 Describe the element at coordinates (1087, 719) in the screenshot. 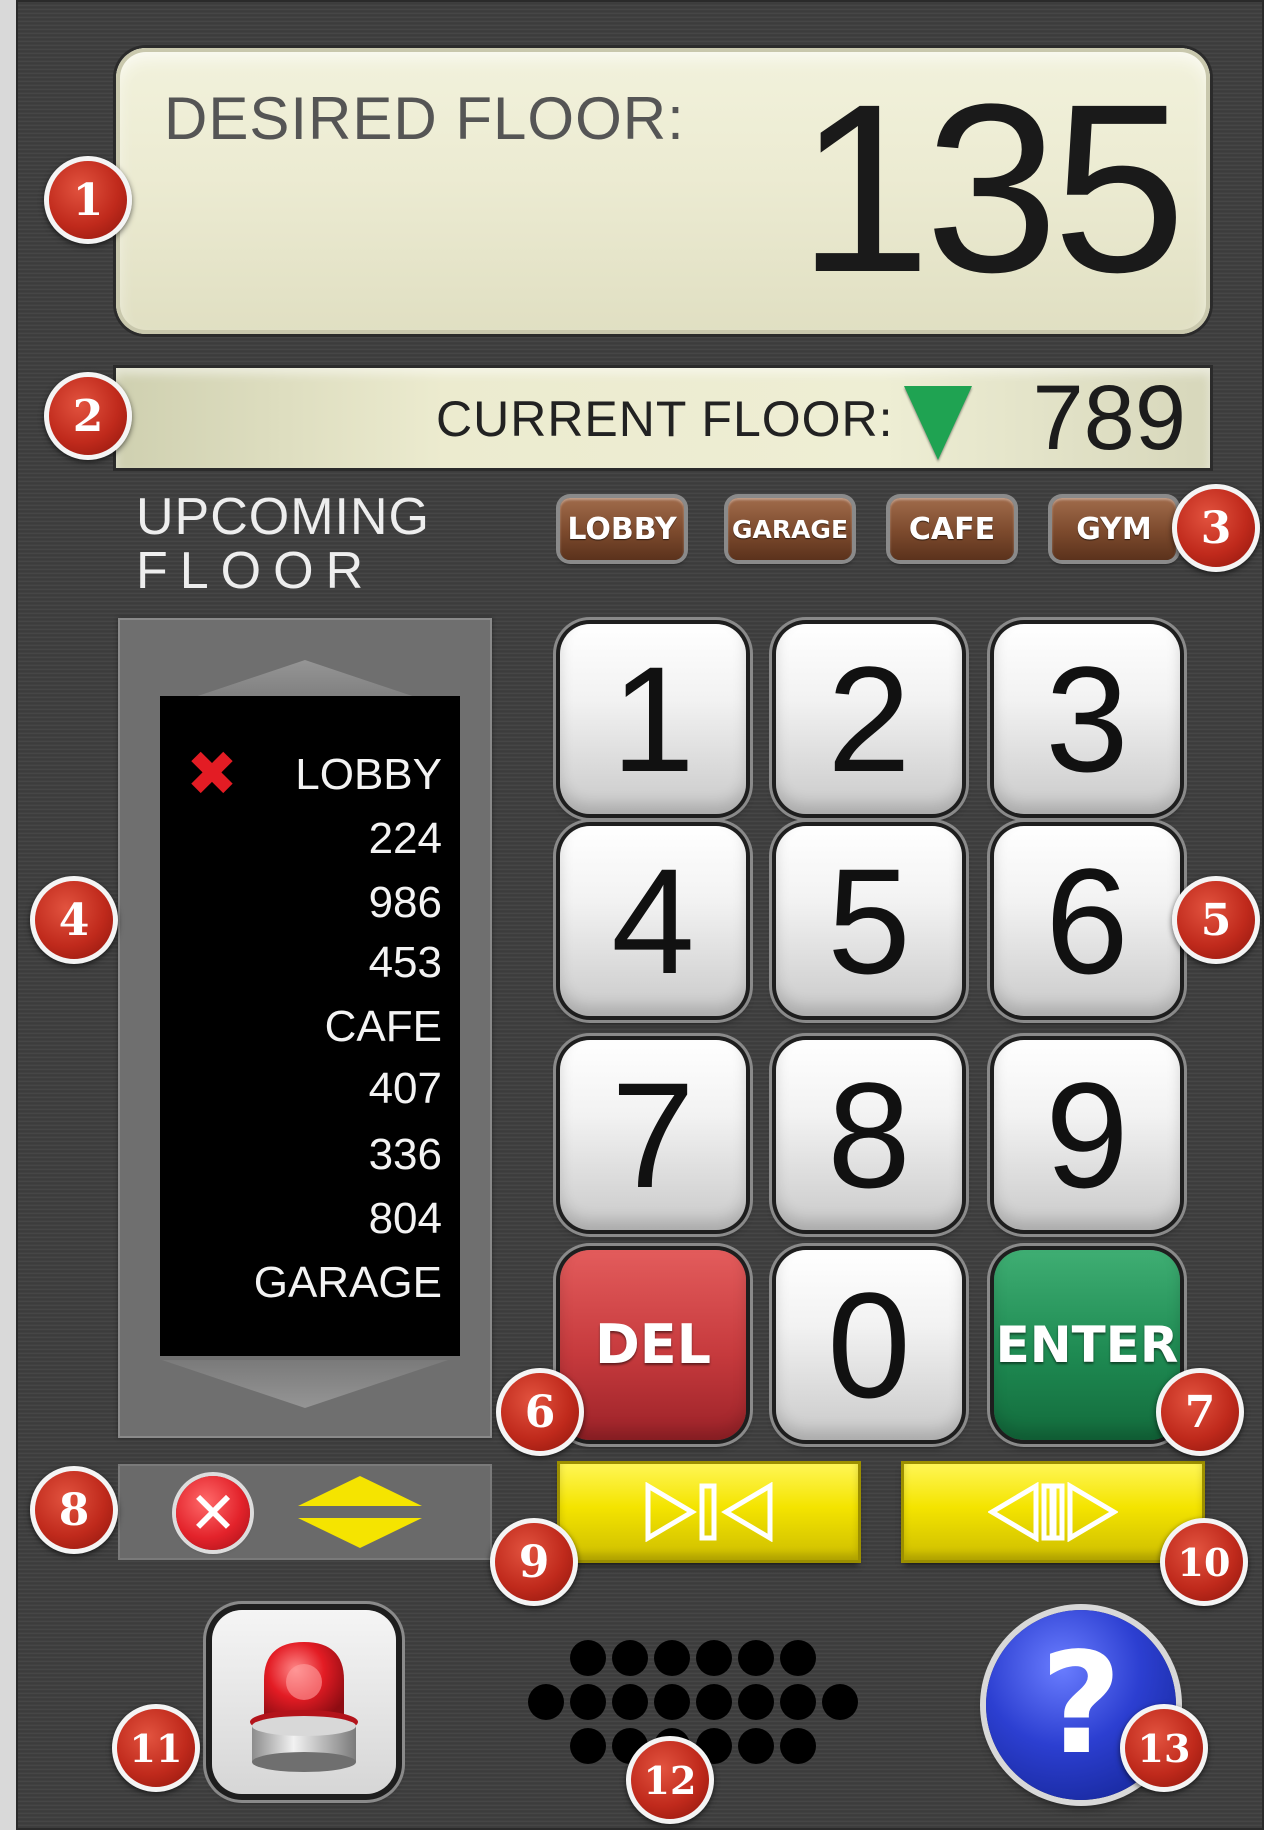

I see `key-3-button: 3` at that location.